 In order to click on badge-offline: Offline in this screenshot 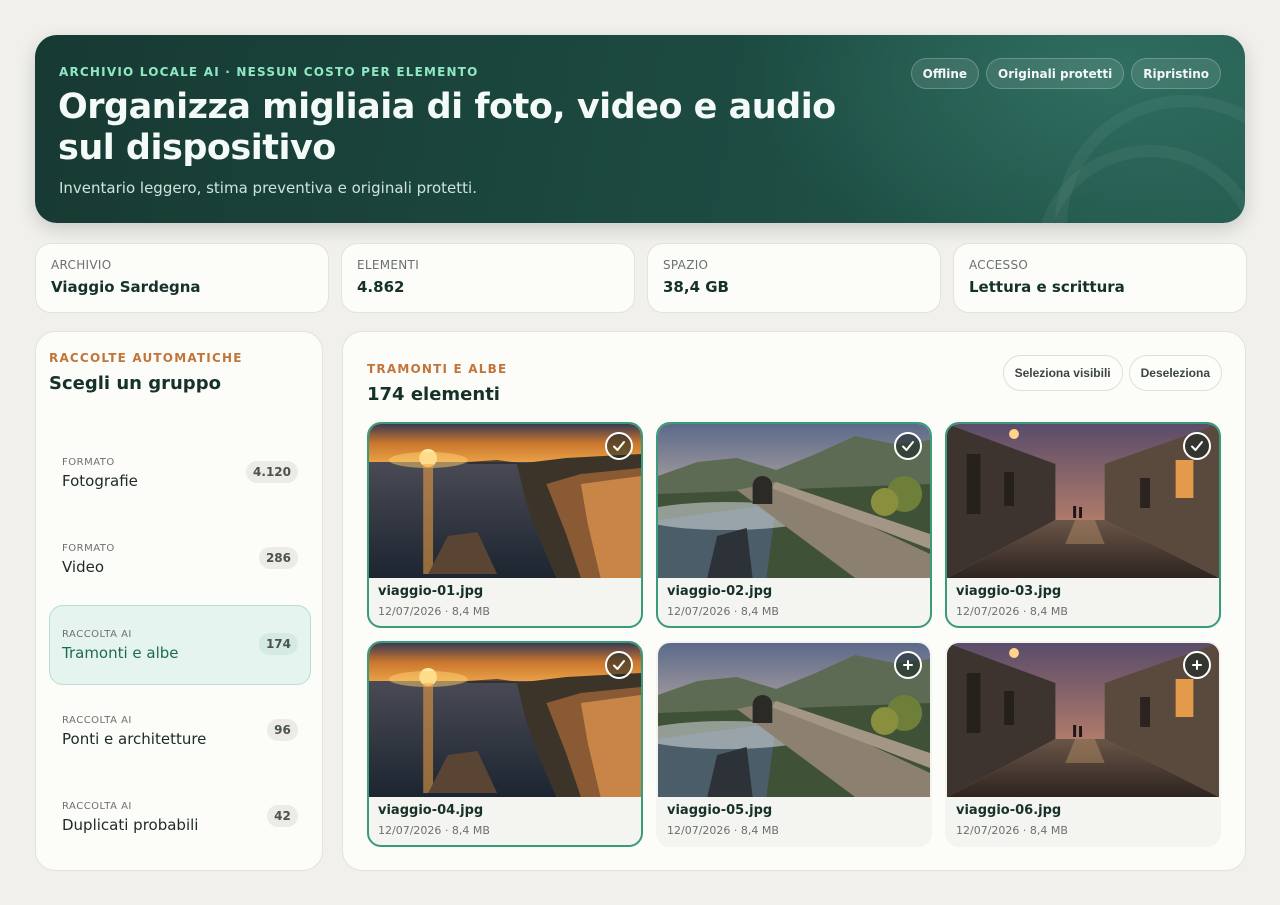, I will do `click(945, 73)`.